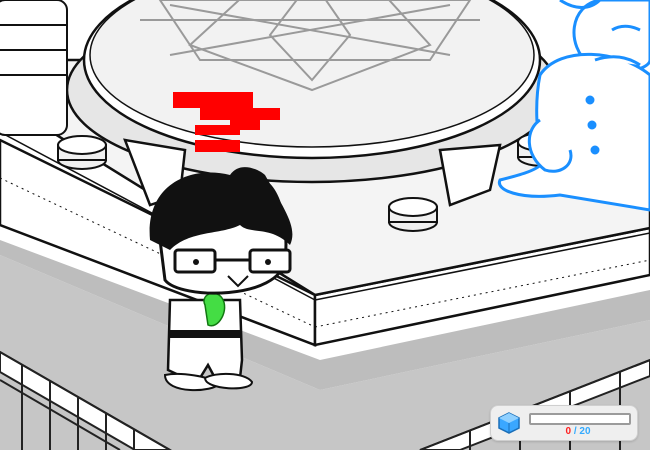 The image size is (650, 450). I want to click on card-stack, so click(34, 68).